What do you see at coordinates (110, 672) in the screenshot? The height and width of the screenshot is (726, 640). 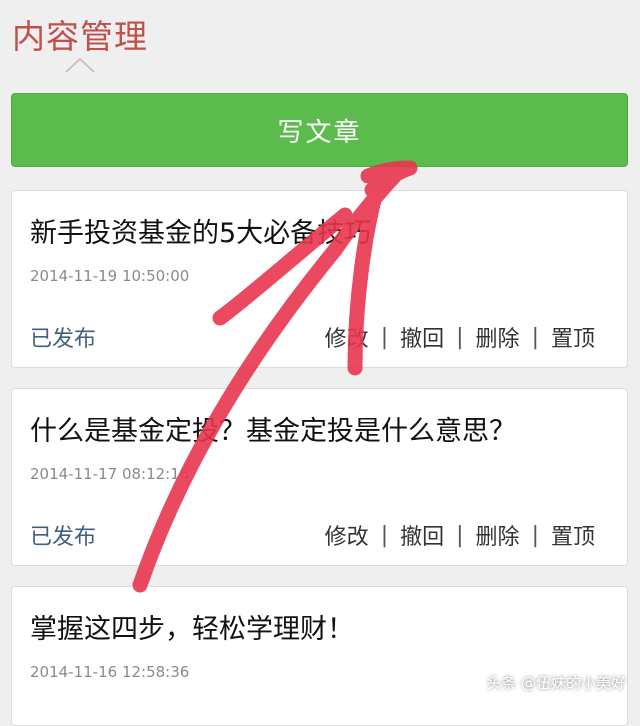 I see `article-date: 2014-11-16 12:58:36` at bounding box center [110, 672].